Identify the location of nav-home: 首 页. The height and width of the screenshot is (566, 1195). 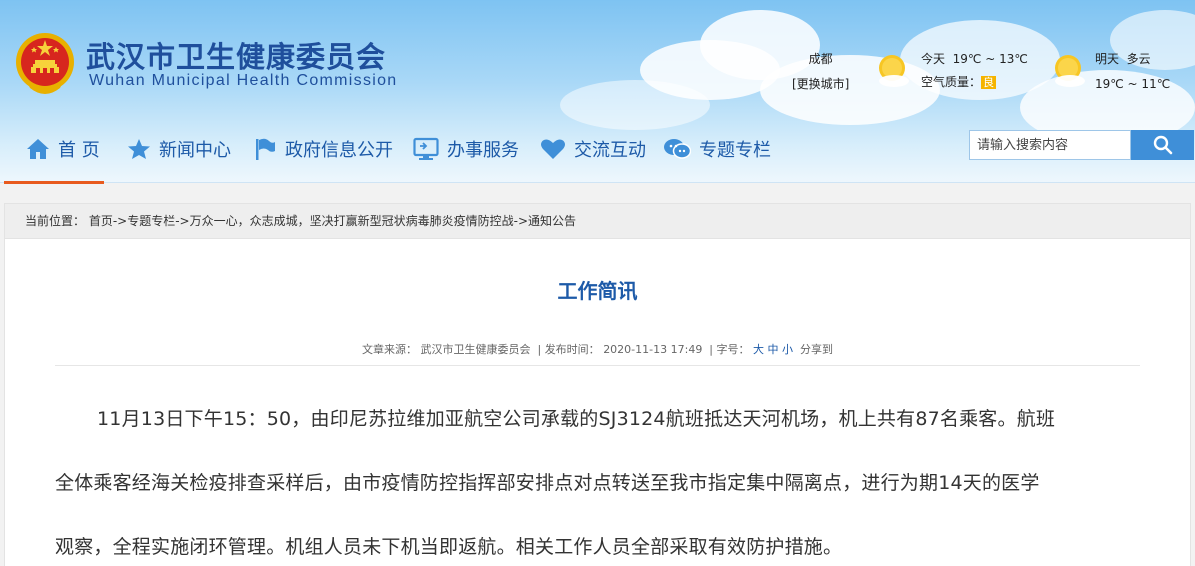
(63, 149).